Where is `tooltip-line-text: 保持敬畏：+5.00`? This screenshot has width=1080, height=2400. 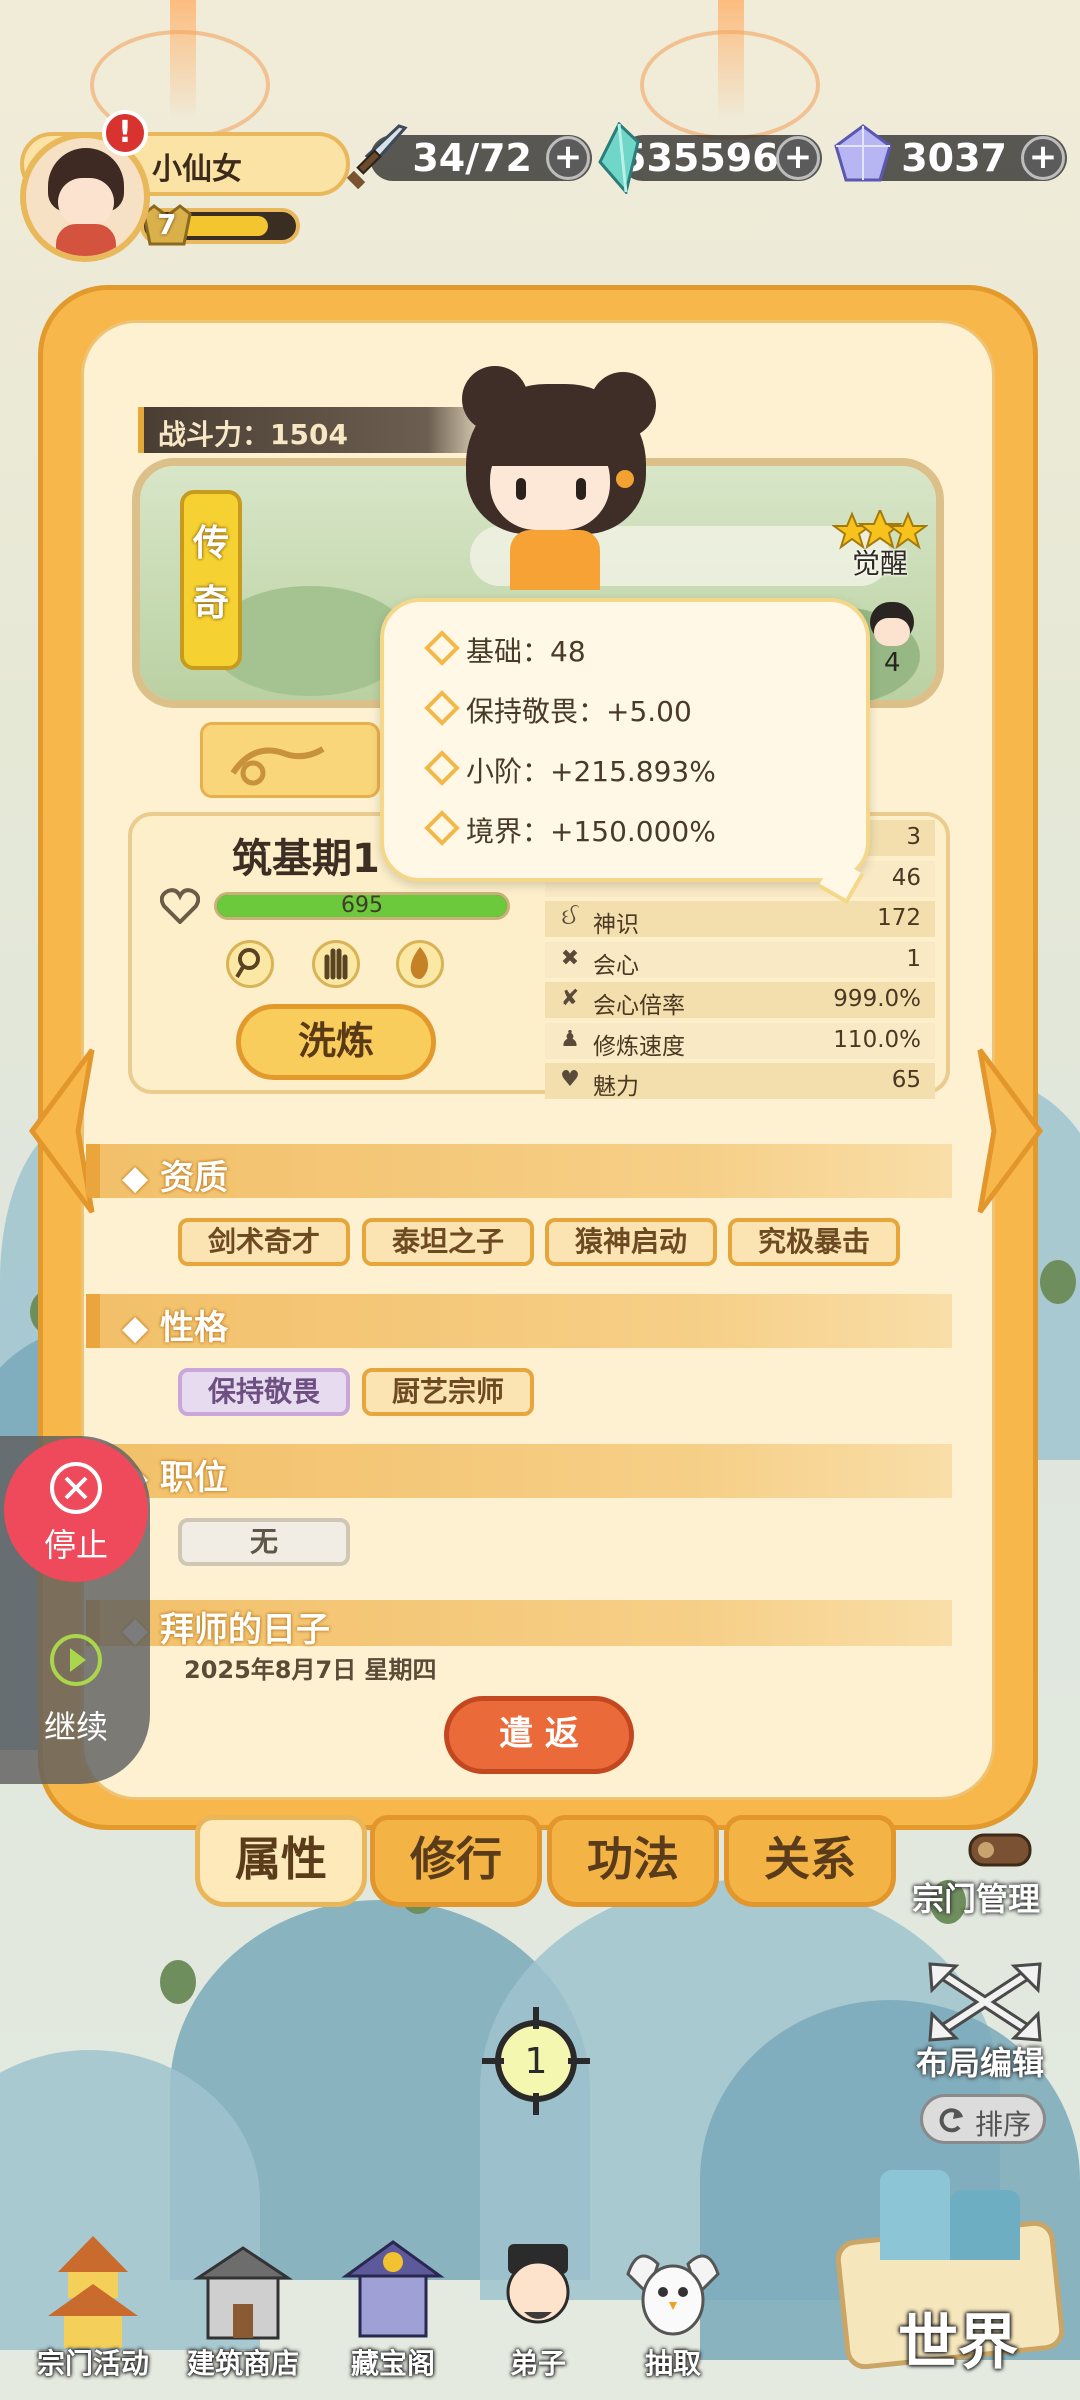
tooltip-line-text: 保持敬畏：+5.00 is located at coordinates (579, 711).